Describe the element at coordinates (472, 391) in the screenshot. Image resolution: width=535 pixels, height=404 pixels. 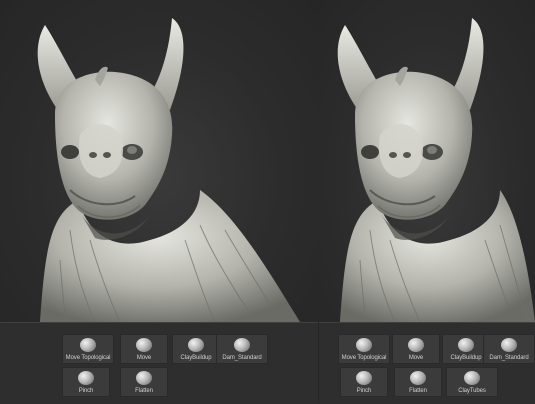
I see `brush-label: ClayTubes` at that location.